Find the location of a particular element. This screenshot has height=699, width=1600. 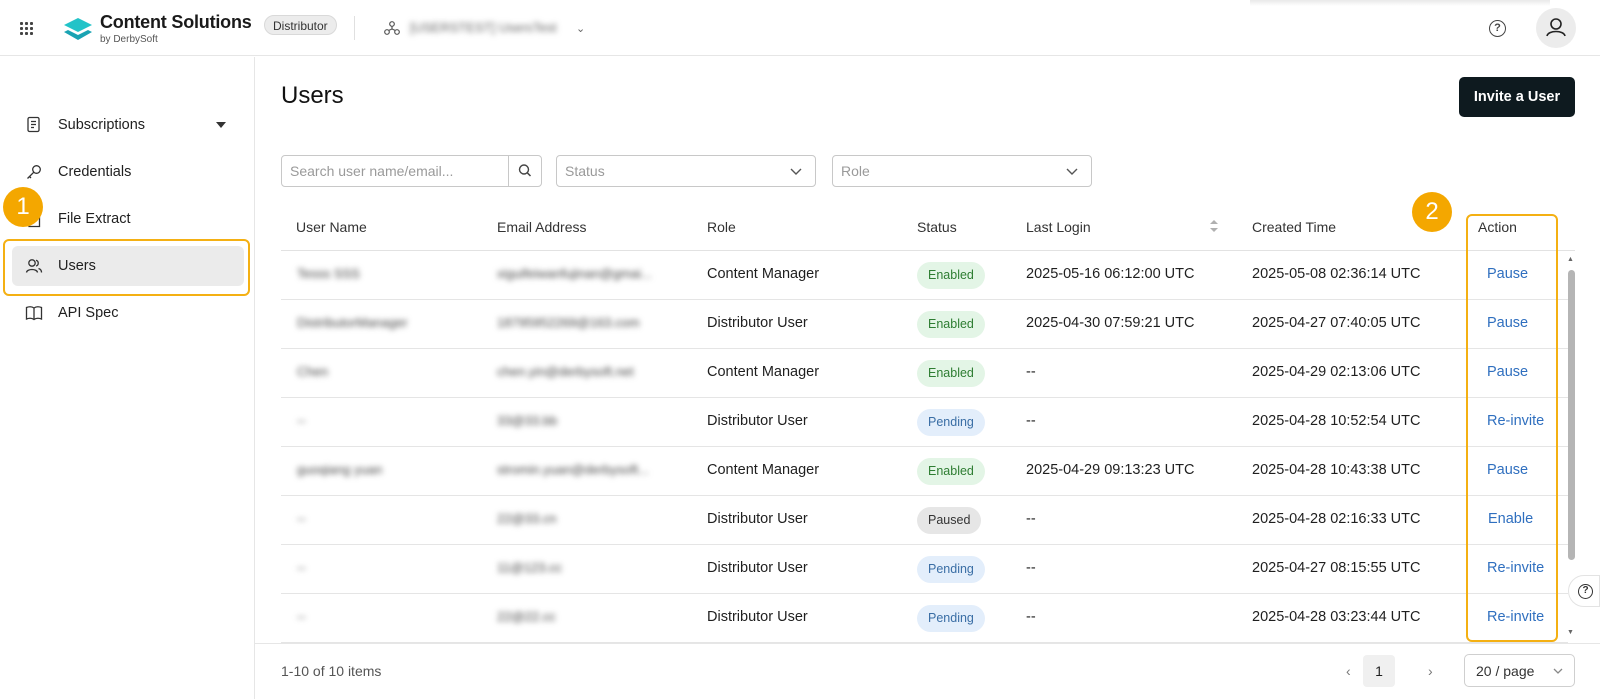

email-cell: 22@33.cn is located at coordinates (527, 518).